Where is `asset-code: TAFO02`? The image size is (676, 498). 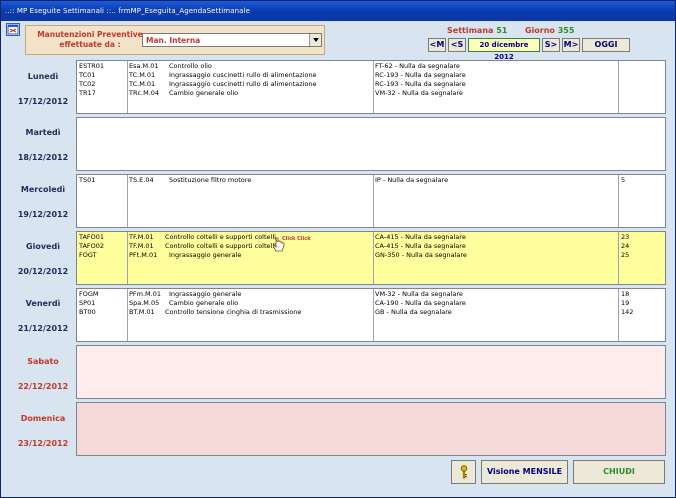 asset-code: TAFO02 is located at coordinates (92, 246).